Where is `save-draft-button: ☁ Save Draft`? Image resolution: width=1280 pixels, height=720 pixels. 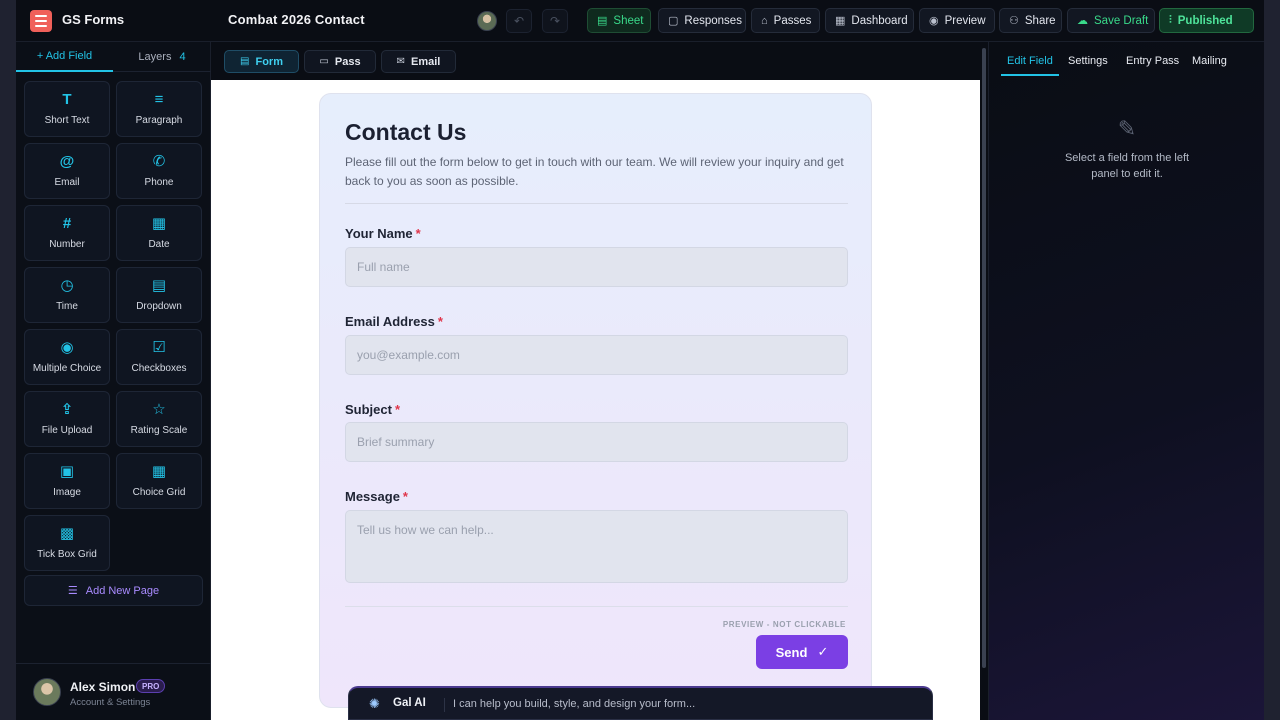
save-draft-button: ☁ Save Draft is located at coordinates (1111, 20).